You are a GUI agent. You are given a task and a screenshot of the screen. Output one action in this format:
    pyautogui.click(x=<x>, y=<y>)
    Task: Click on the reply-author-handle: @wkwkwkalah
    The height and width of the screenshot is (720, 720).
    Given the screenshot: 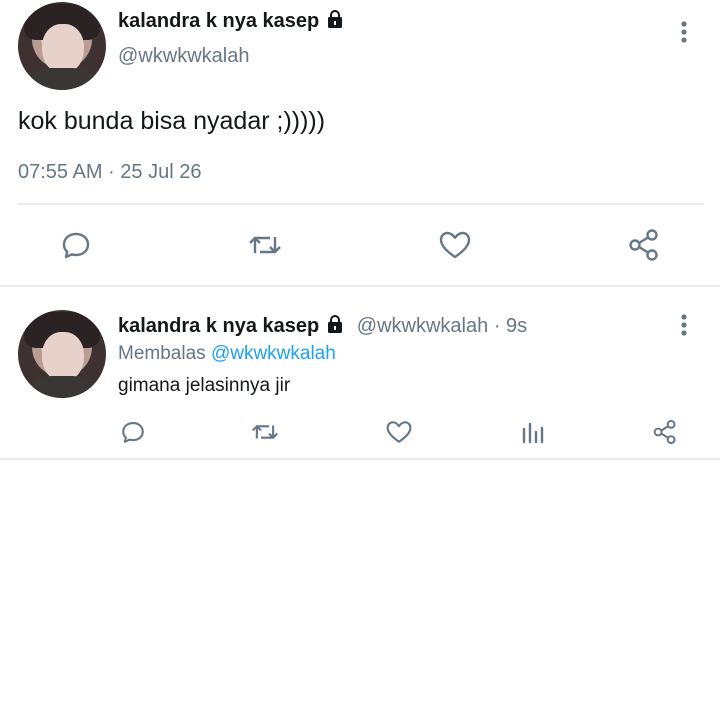 What is the action you would take?
    pyautogui.click(x=422, y=326)
    